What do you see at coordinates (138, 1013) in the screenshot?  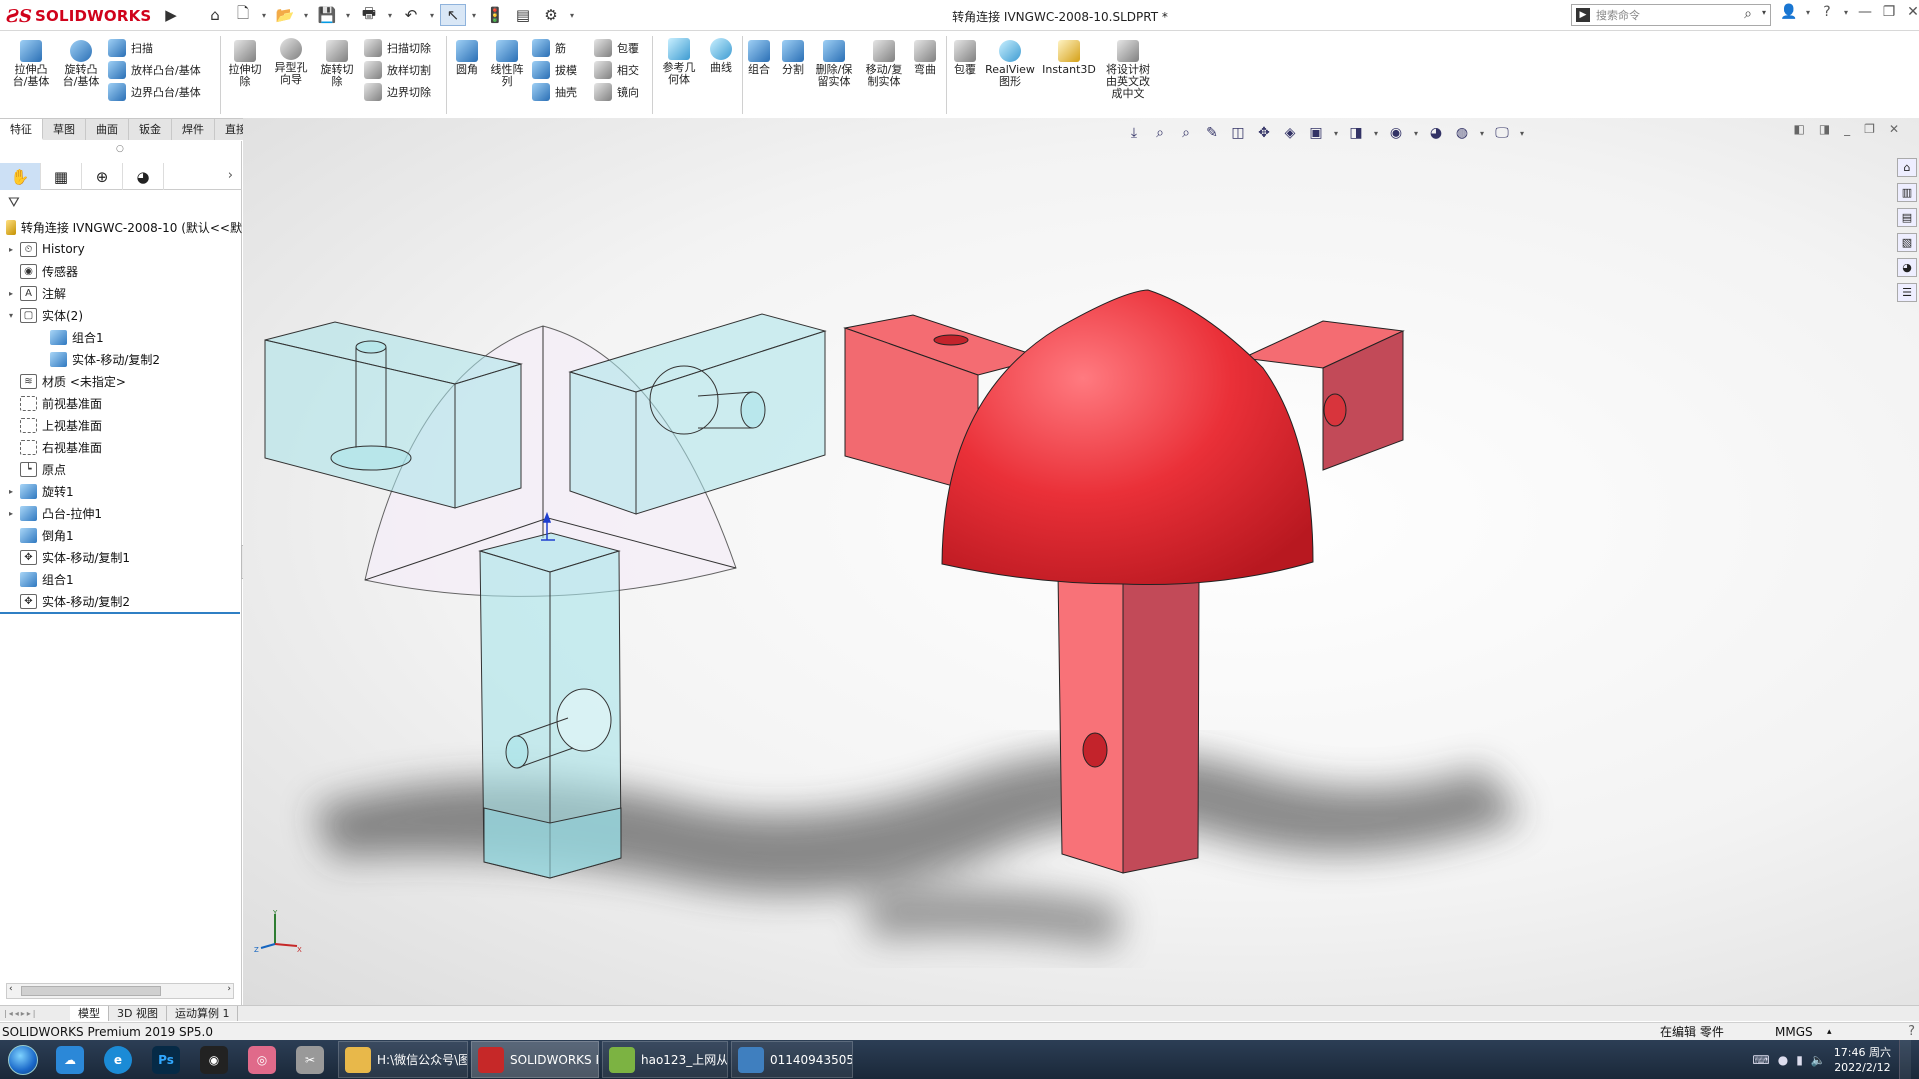 I see `document-tab-1: 3D 视图` at bounding box center [138, 1013].